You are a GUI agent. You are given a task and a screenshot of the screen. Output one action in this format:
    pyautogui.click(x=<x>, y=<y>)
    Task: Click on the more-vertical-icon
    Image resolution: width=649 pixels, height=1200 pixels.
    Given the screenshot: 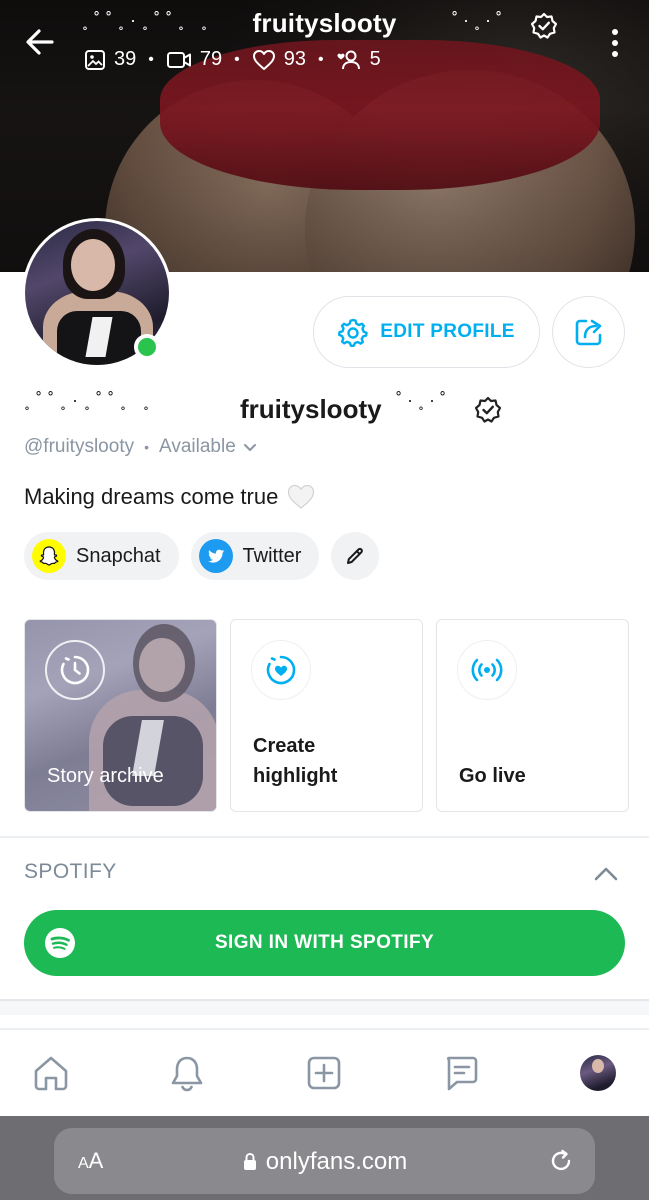 What is the action you would take?
    pyautogui.click(x=615, y=43)
    